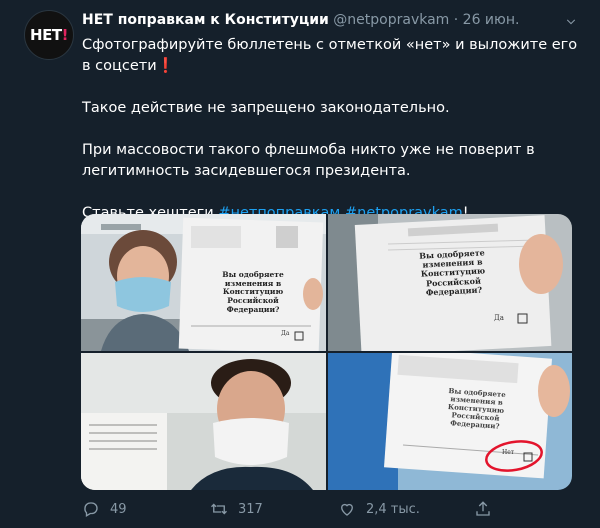  Describe the element at coordinates (347, 509) in the screenshot. I see `heart-icon` at that location.